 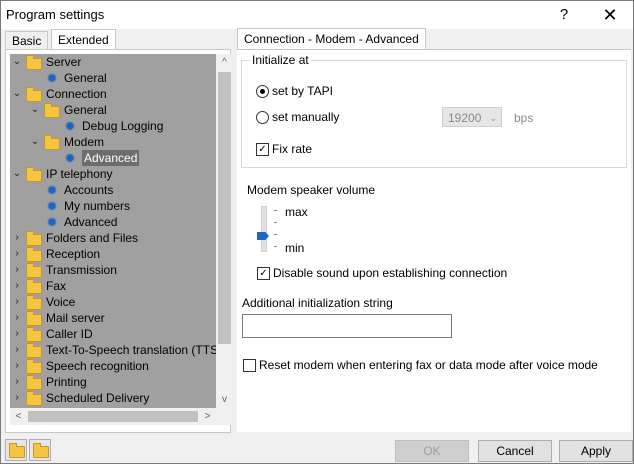 I want to click on tree-item-label: Debug Logging, so click(x=123, y=126).